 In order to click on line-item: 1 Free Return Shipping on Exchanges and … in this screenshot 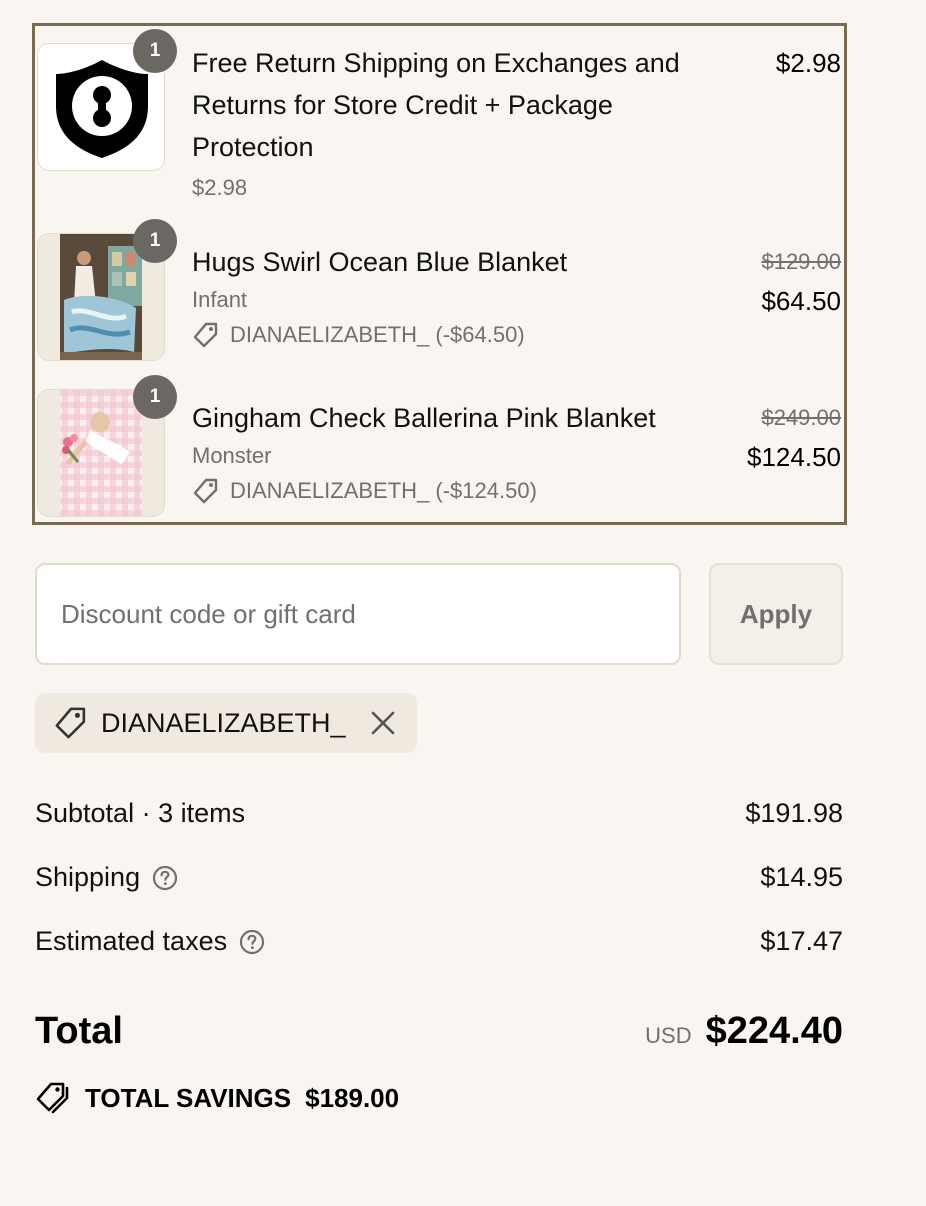, I will do `click(439, 116)`.